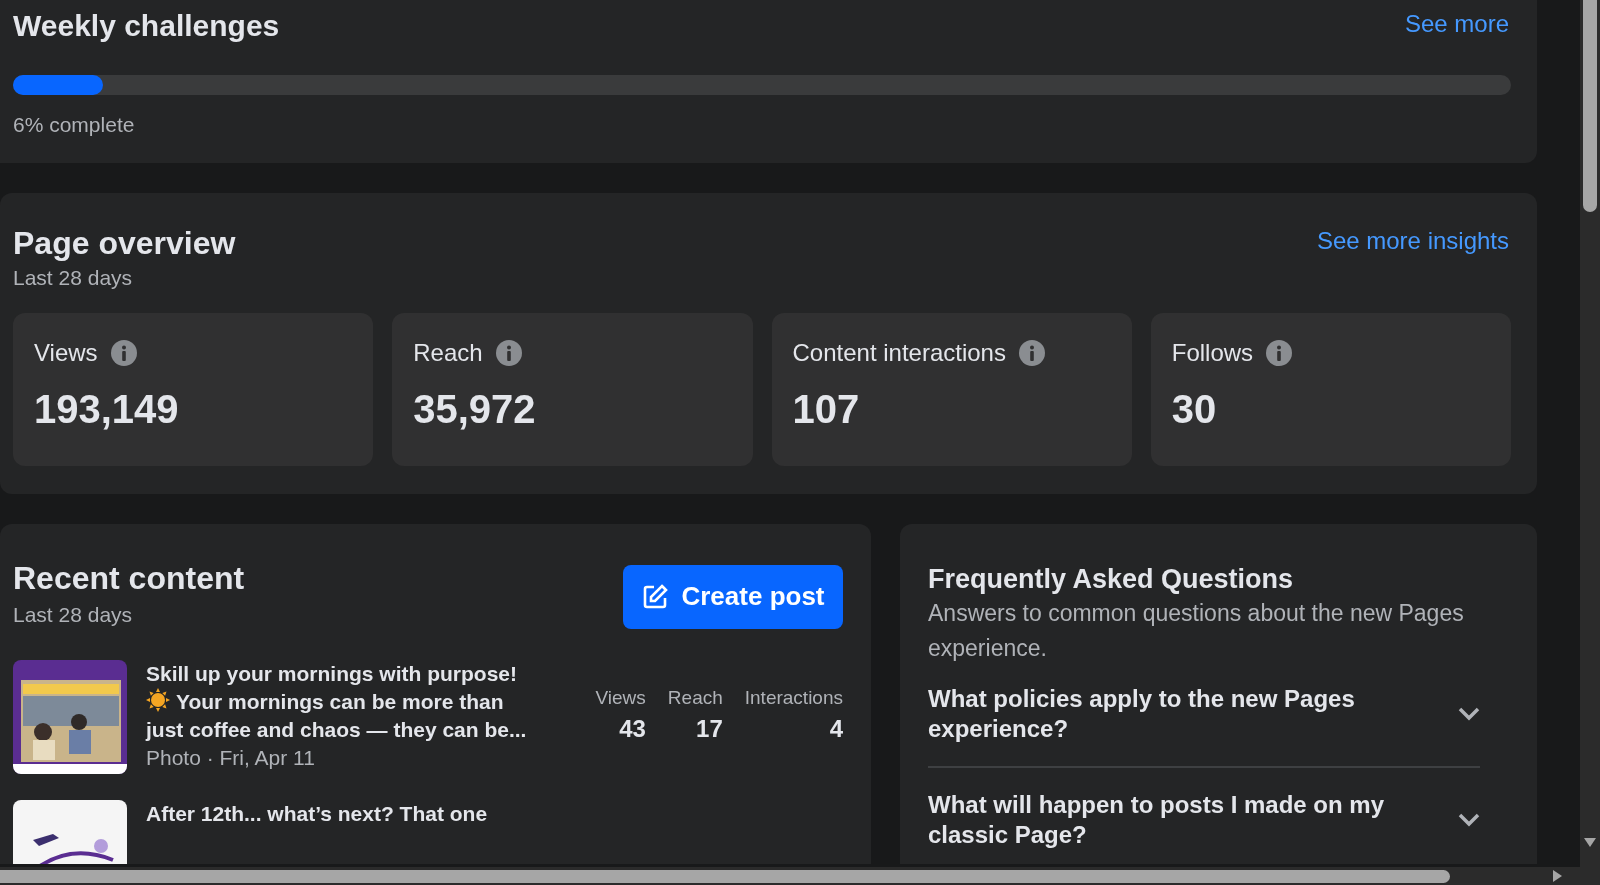 The height and width of the screenshot is (885, 1600). What do you see at coordinates (826, 409) in the screenshot?
I see `stat-value: 107` at bounding box center [826, 409].